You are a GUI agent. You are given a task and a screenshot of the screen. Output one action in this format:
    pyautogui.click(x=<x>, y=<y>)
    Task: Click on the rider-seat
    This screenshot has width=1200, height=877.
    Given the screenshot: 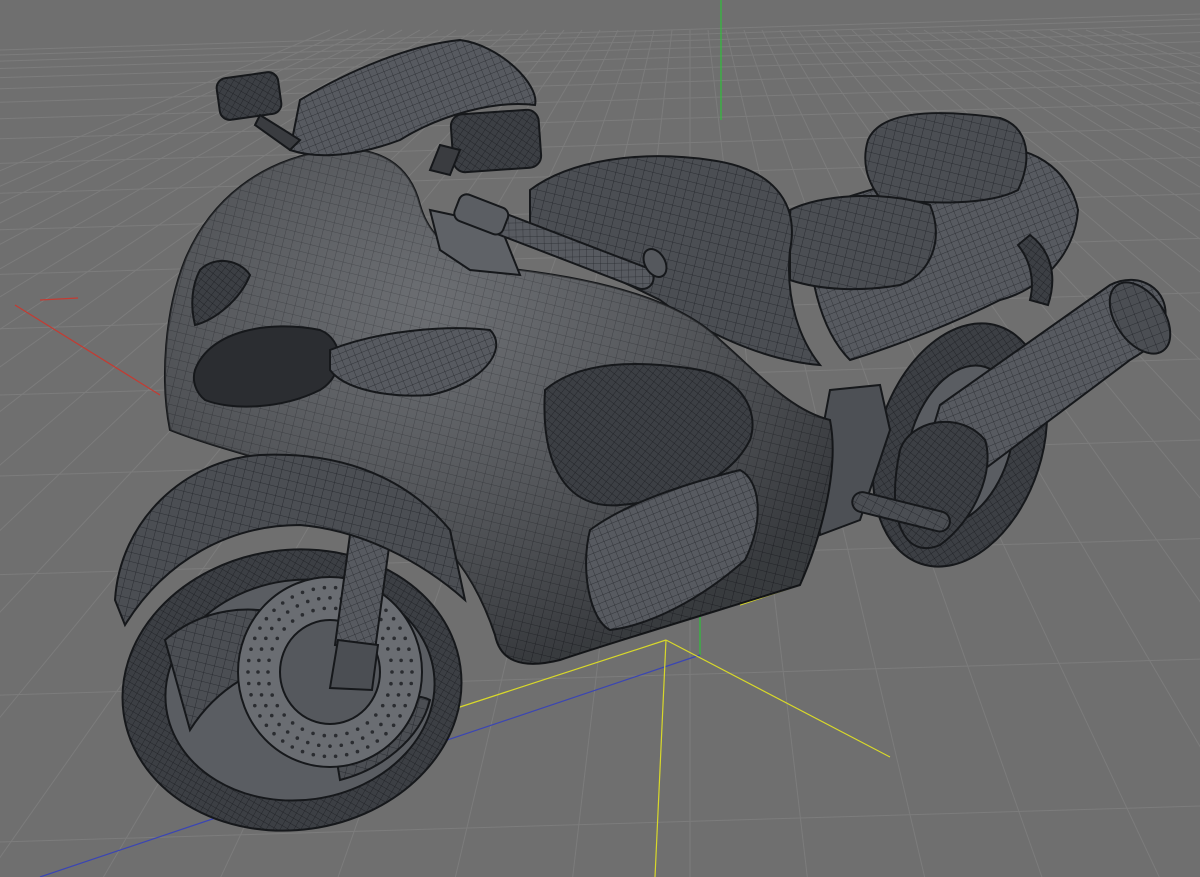 What is the action you would take?
    pyautogui.click(x=863, y=242)
    